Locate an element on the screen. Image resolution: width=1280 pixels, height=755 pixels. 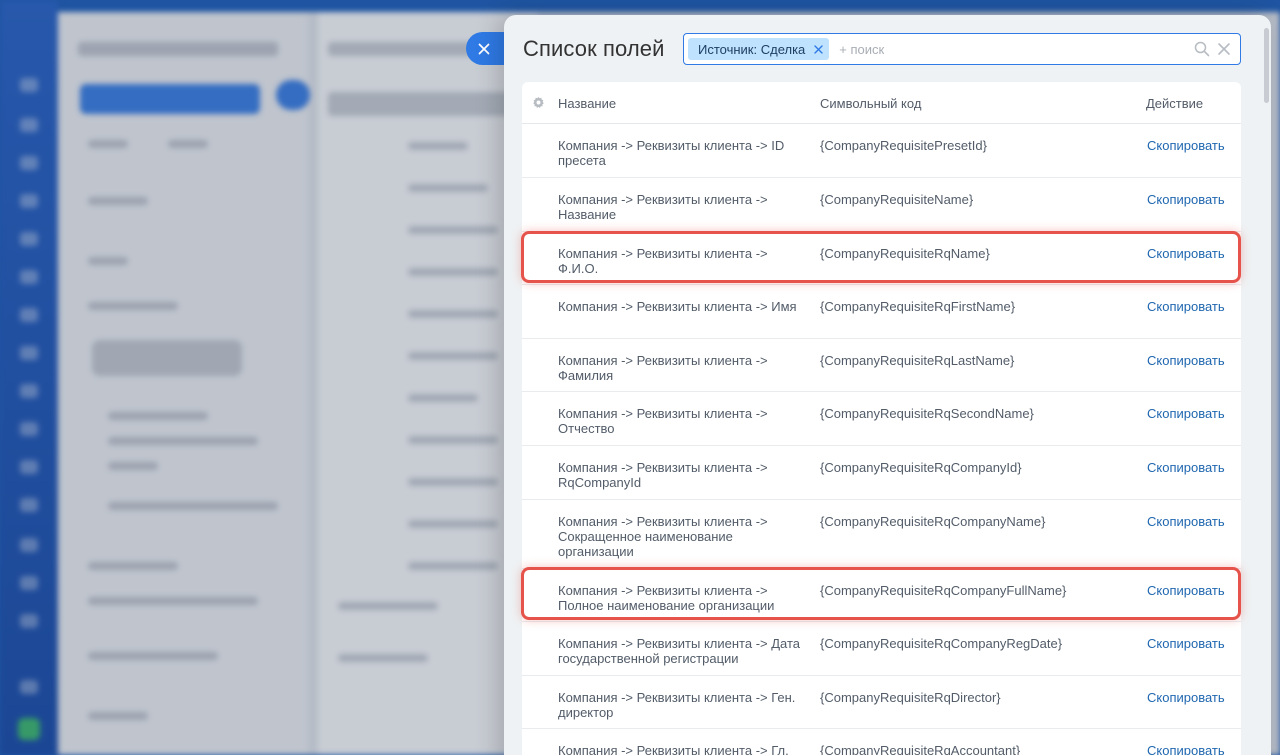
table-header: Название Символьный код Действие is located at coordinates (881, 103).